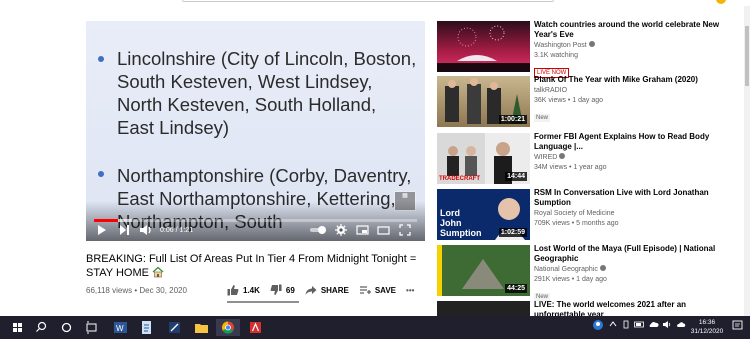  I want to click on rec-channel: Royal Society of Medicine, so click(634, 214).